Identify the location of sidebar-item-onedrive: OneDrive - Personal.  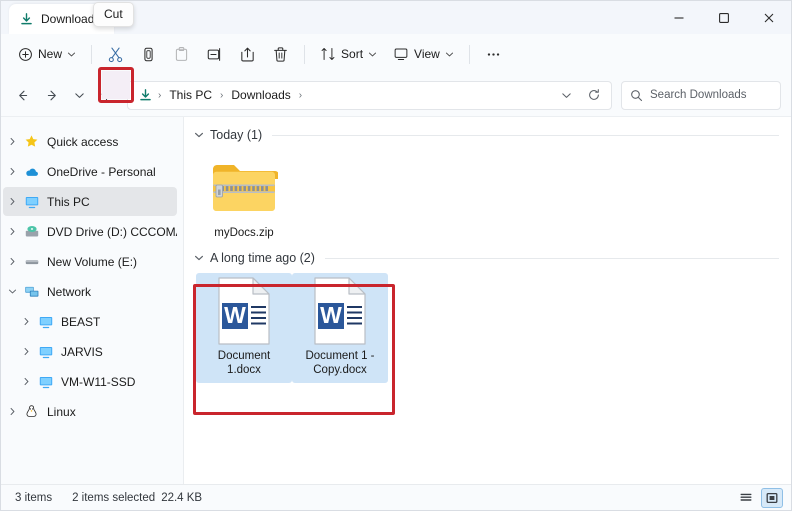
(90, 171).